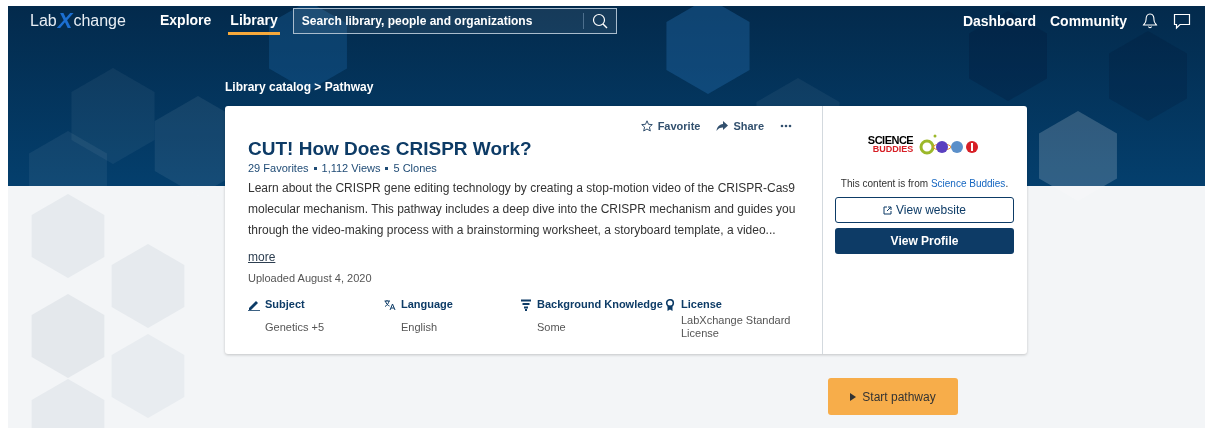  What do you see at coordinates (924, 145) in the screenshot?
I see `partner-logo: SCIENCE BUDDIES` at bounding box center [924, 145].